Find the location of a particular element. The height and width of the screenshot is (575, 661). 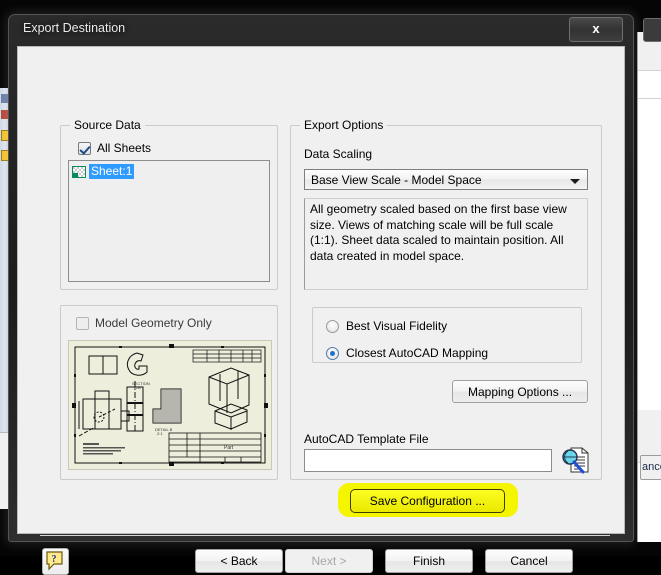

radio-row-closest-autocad-mapping: Closest AutoCAD Mapping is located at coordinates (407, 353).